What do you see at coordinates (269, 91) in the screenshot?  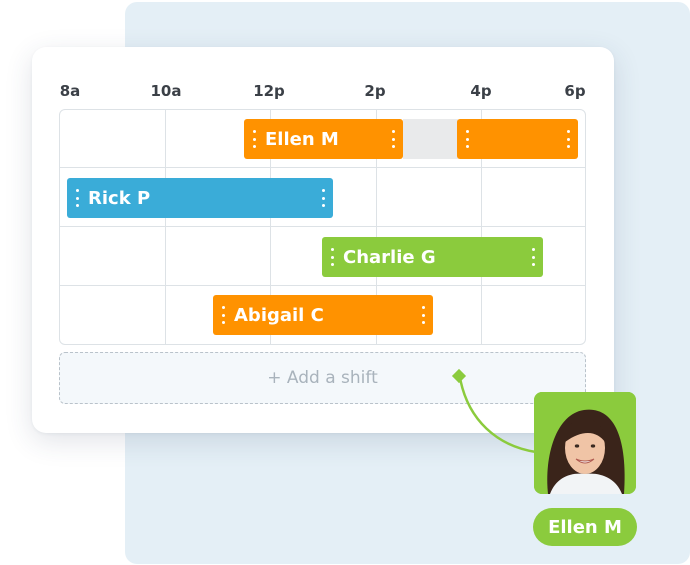 I see `time-label-12p: 12p` at bounding box center [269, 91].